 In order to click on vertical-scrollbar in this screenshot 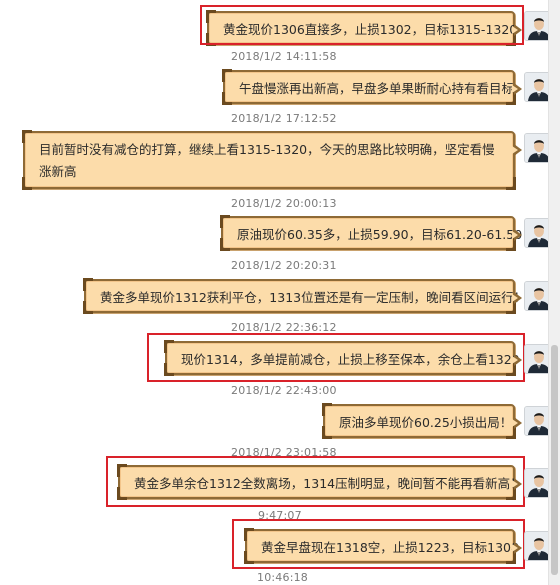, I will do `click(554, 292)`.